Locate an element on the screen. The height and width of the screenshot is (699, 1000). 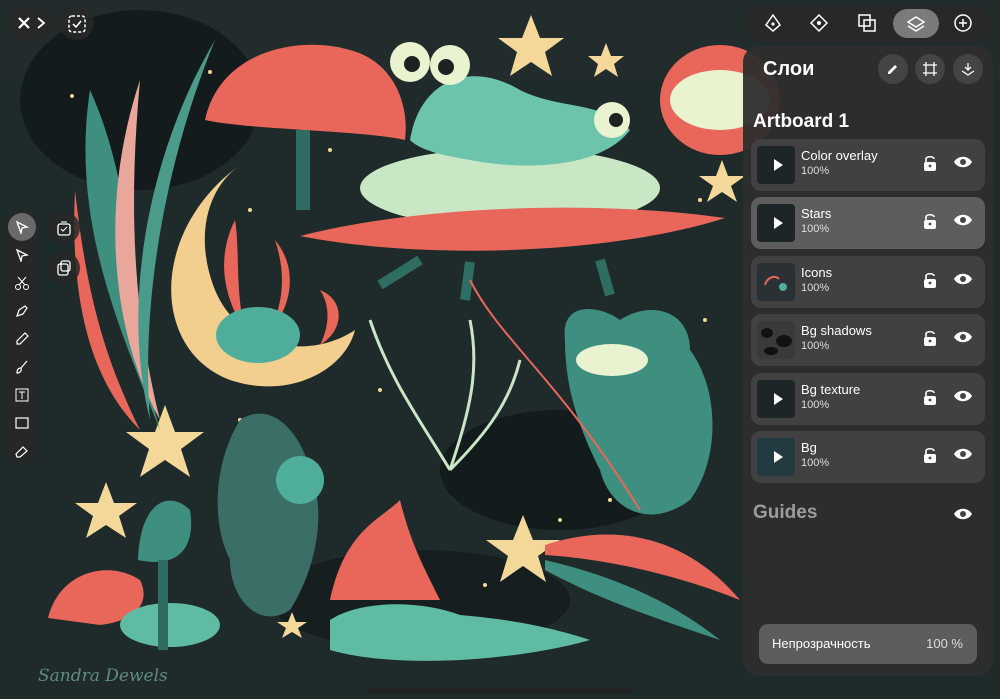
layer-name: Stars is located at coordinates (816, 213).